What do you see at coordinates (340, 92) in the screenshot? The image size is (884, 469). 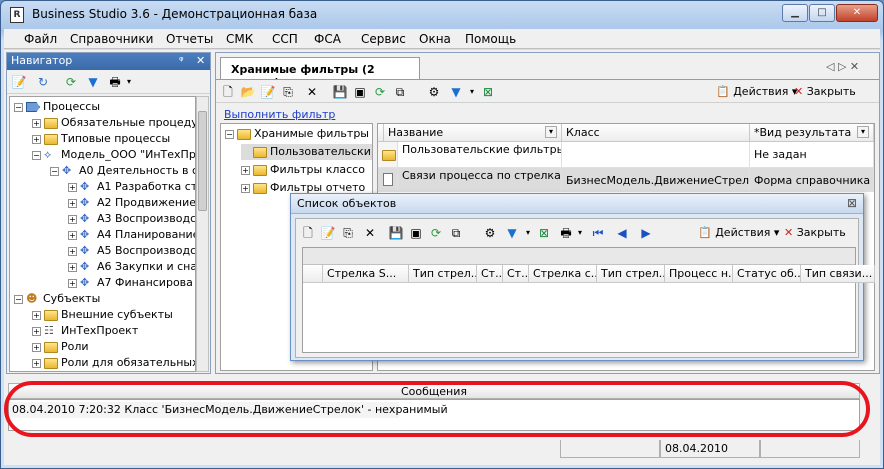 I see `save-icon: 💾` at bounding box center [340, 92].